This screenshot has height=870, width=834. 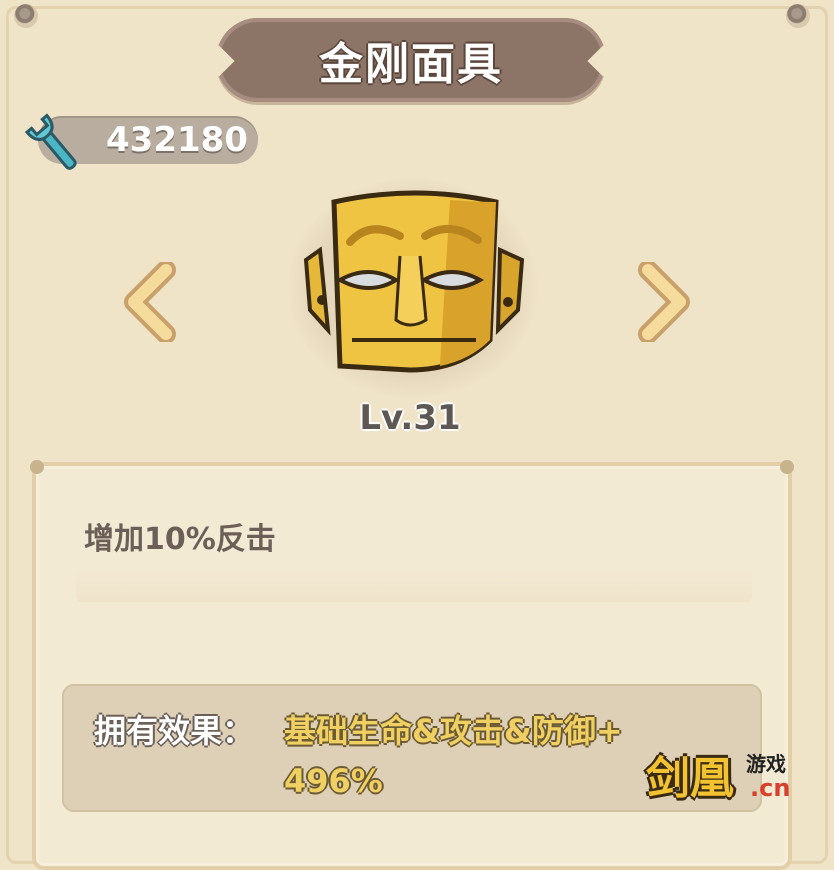 I want to click on watermark-sub: 游戏, so click(x=766, y=764).